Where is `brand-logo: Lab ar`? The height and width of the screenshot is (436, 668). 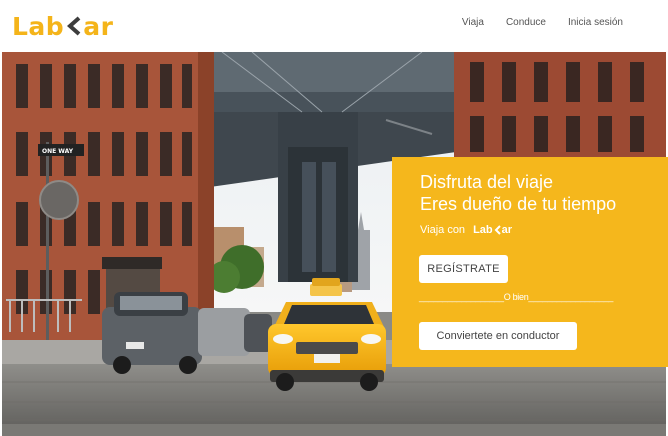
brand-logo: Lab ar is located at coordinates (62, 26).